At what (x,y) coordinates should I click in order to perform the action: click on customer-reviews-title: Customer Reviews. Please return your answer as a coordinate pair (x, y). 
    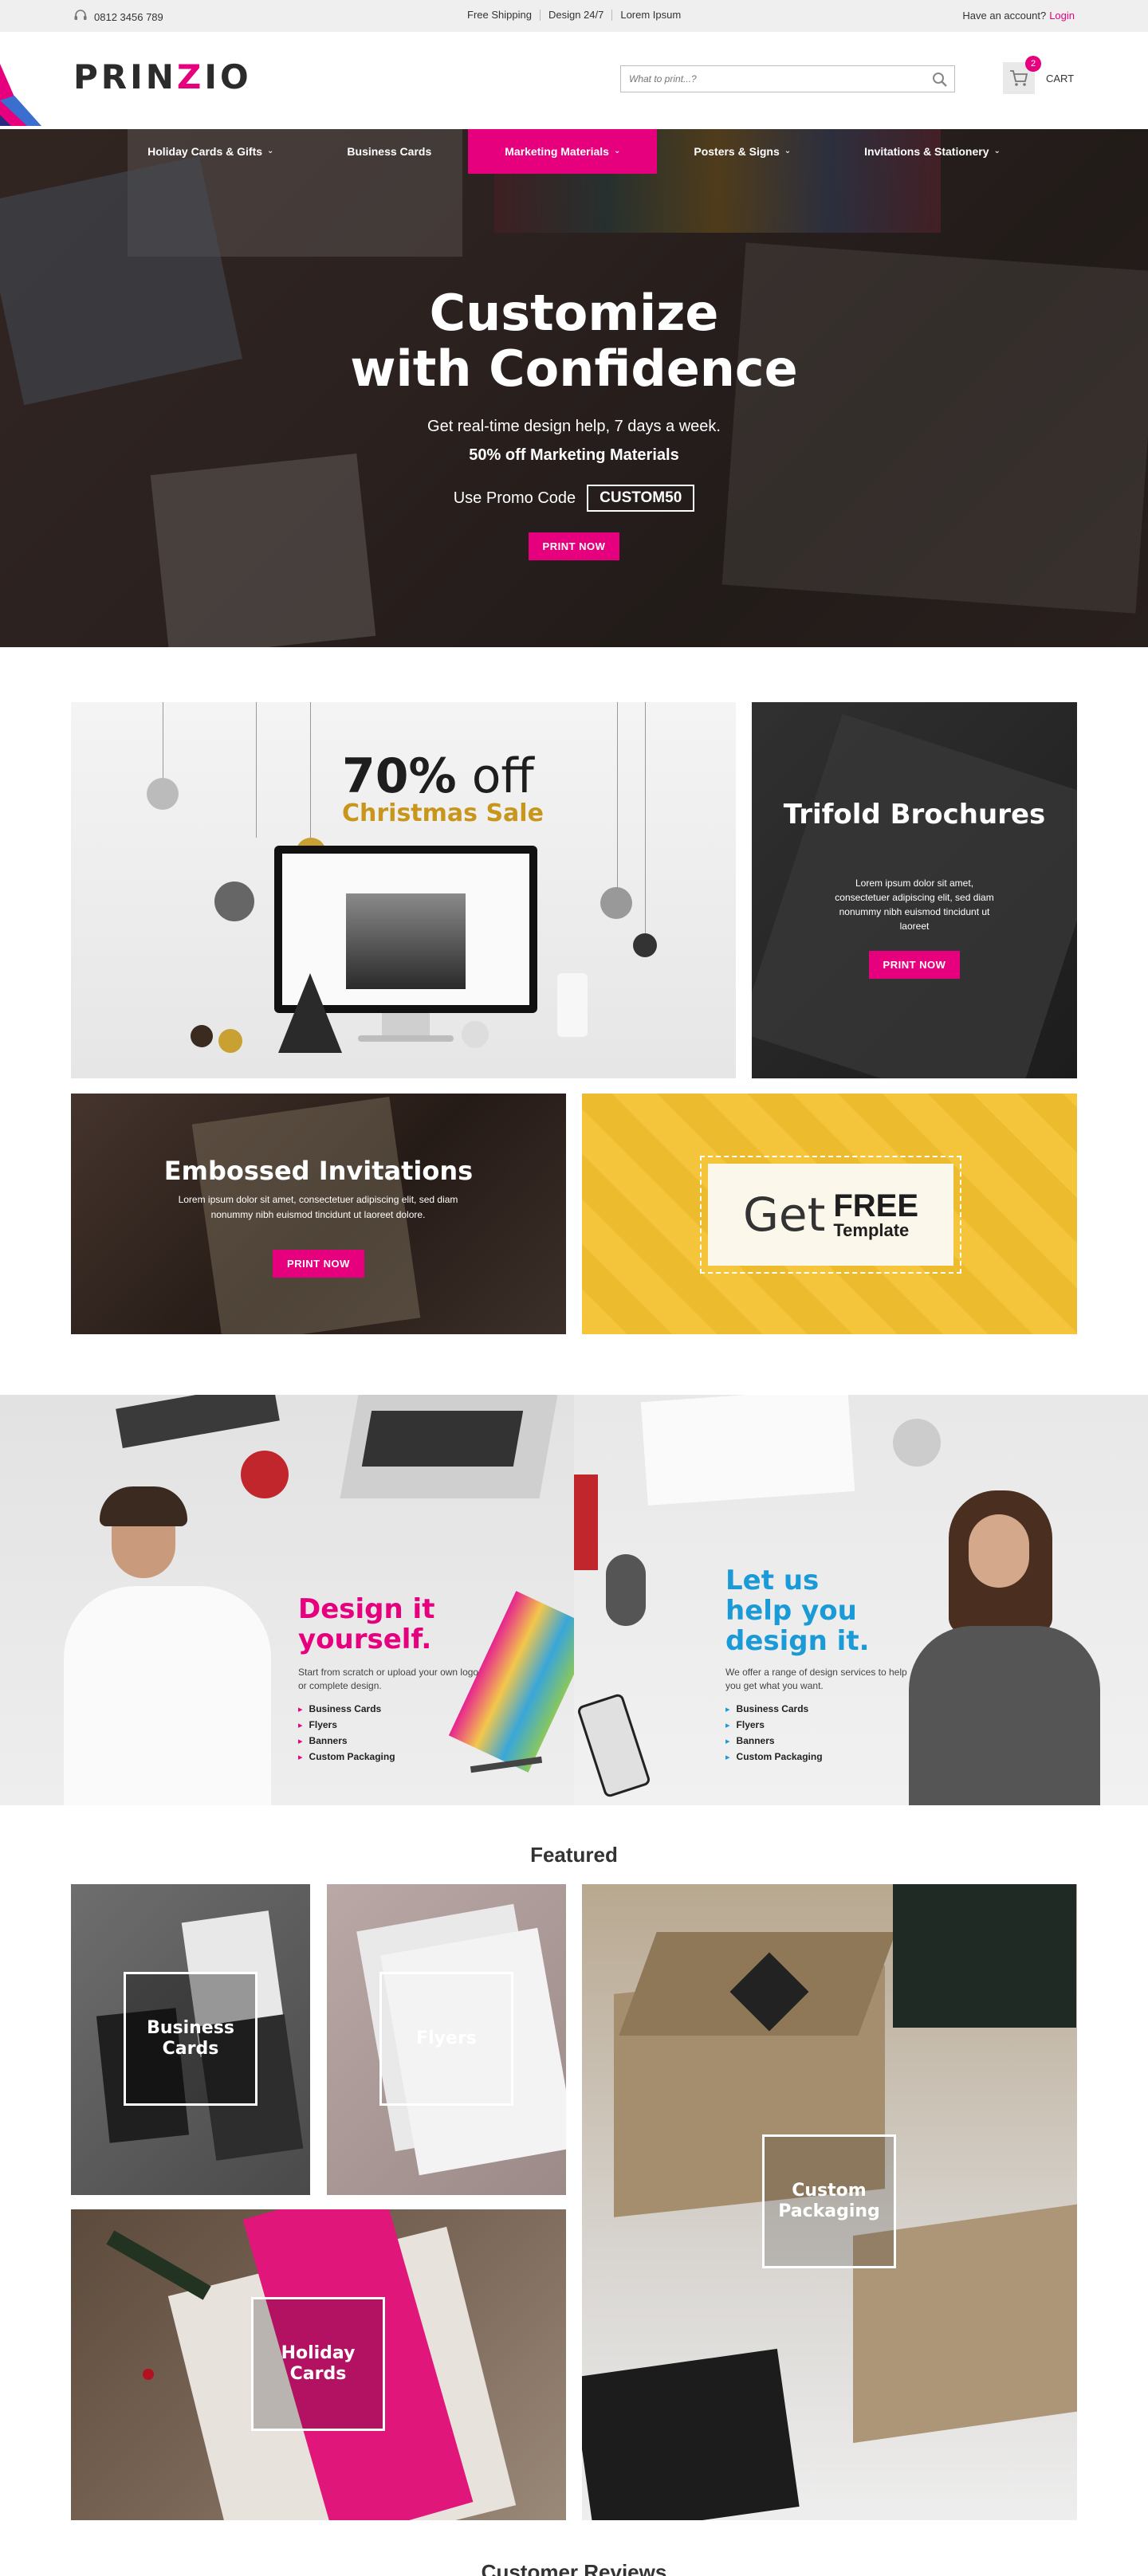
    Looking at the image, I should click on (574, 2568).